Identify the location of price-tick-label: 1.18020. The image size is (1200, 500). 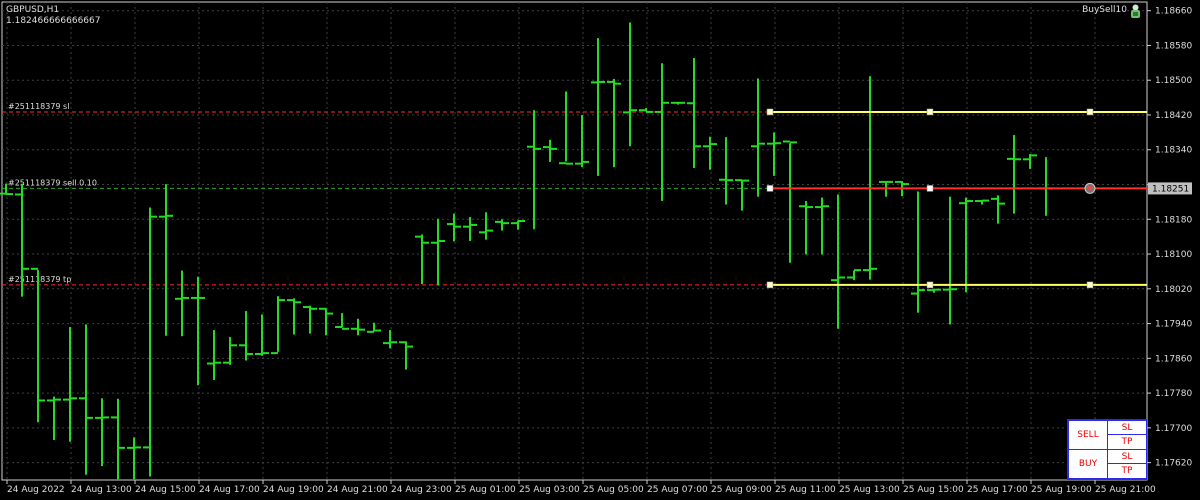
(1173, 290).